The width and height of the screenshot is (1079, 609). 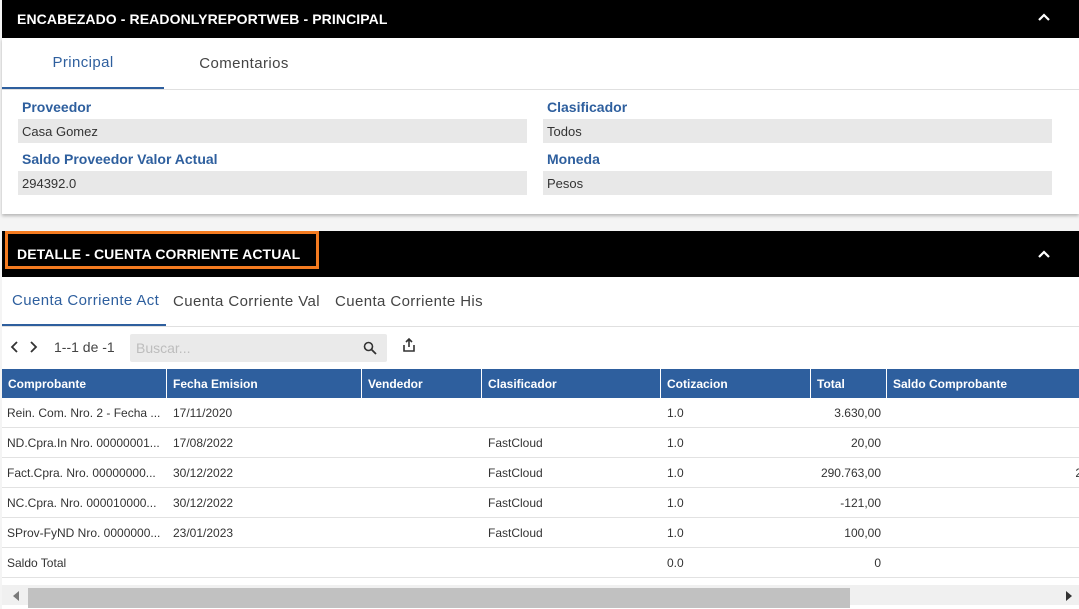 What do you see at coordinates (1069, 596) in the screenshot?
I see `scroll-right-icon` at bounding box center [1069, 596].